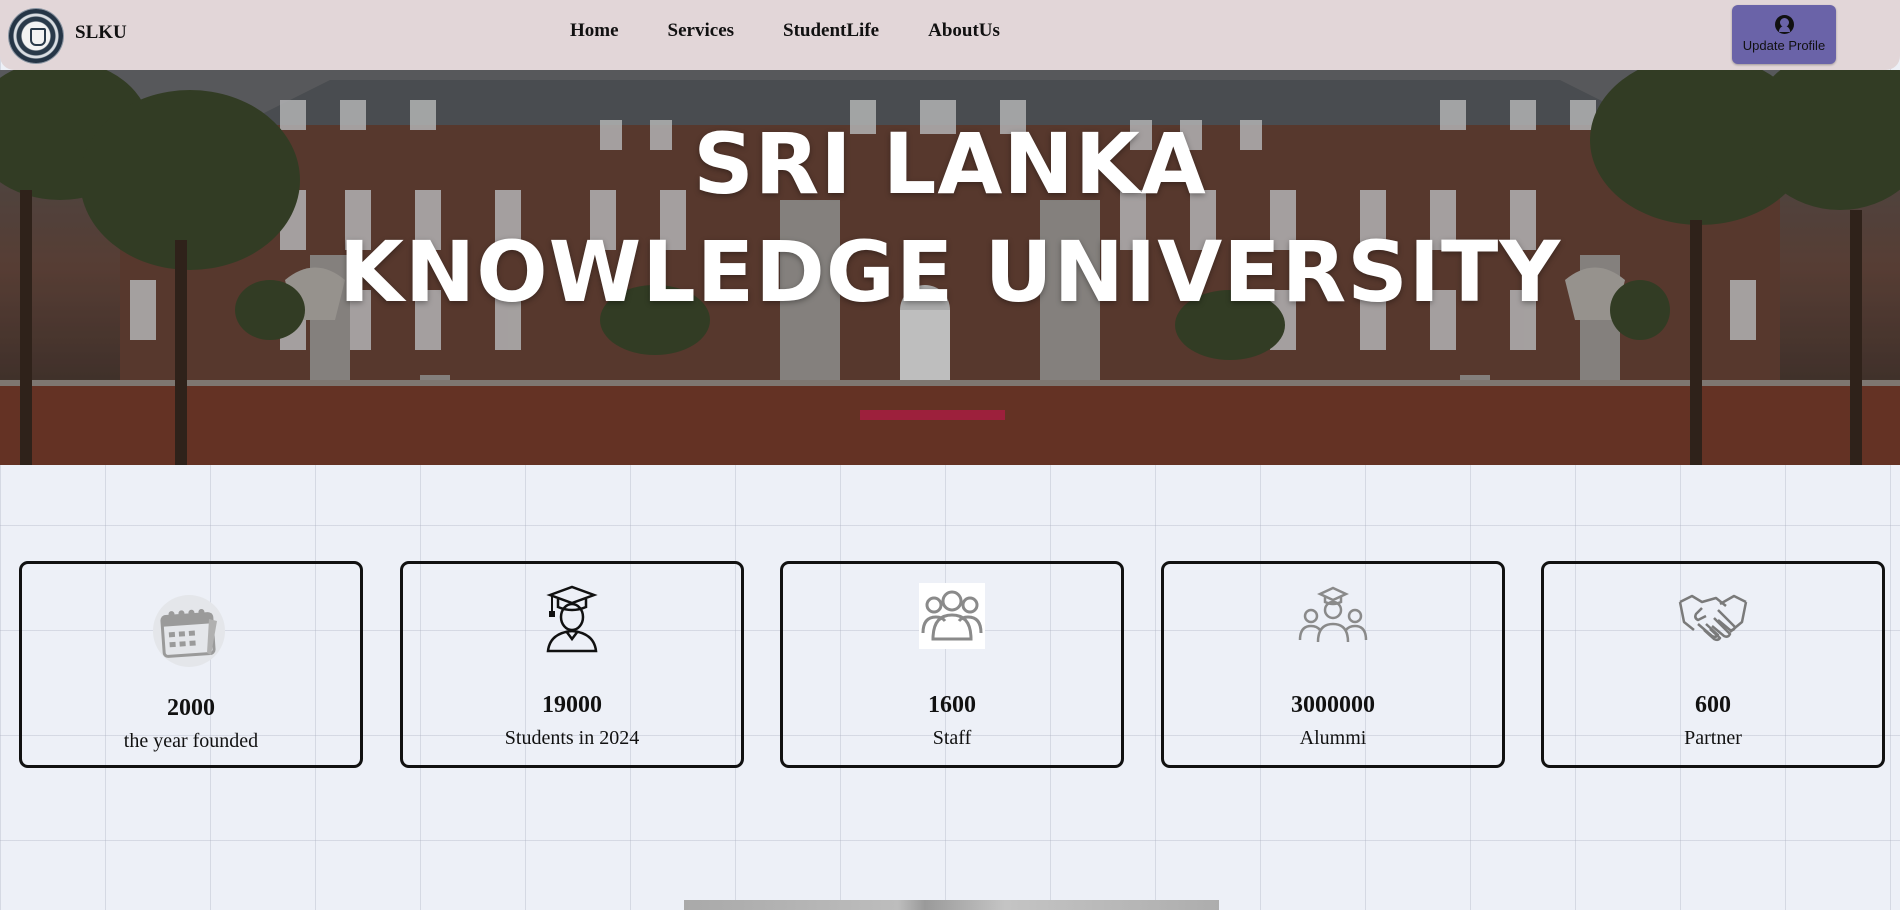  What do you see at coordinates (36, 36) in the screenshot?
I see `university-logo-icon` at bounding box center [36, 36].